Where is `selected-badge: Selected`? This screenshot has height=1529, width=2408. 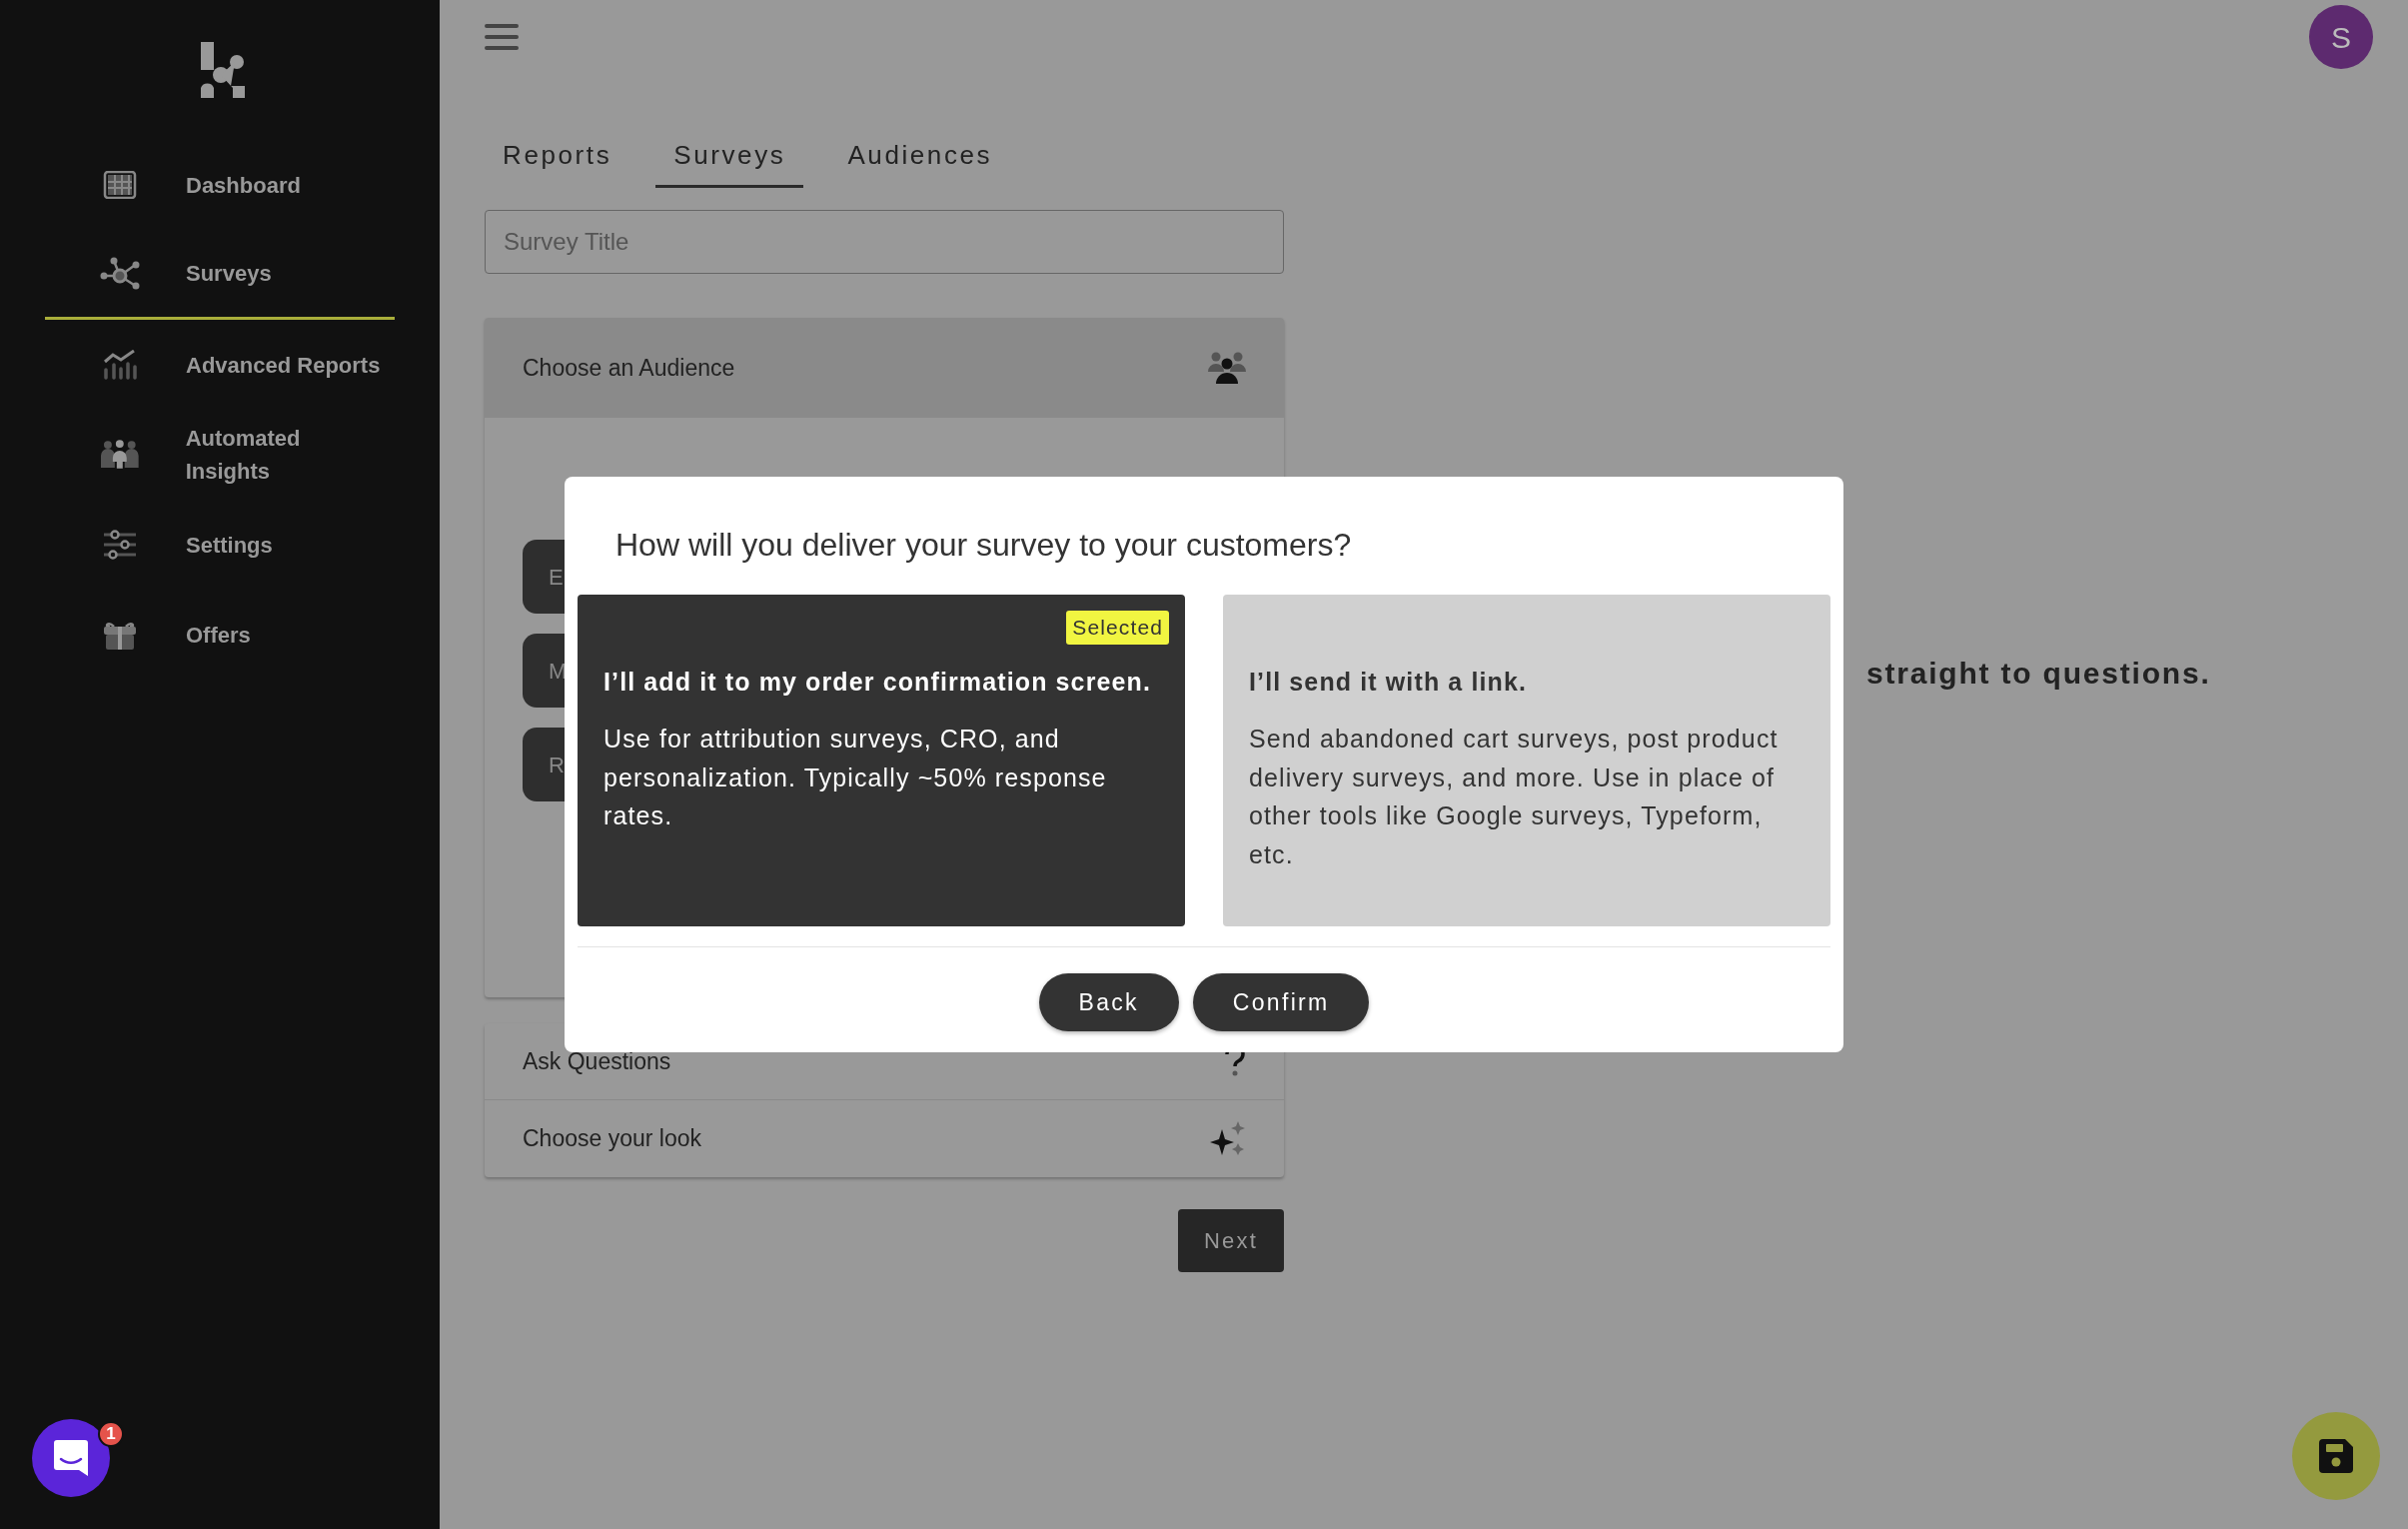
selected-badge: Selected is located at coordinates (1117, 628).